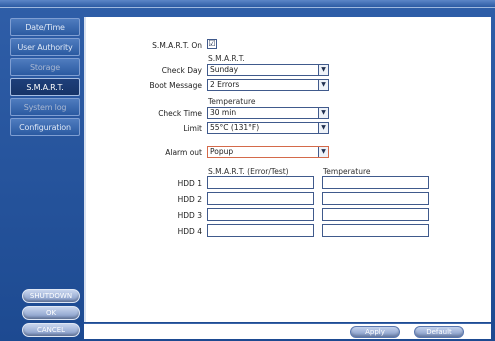 The image size is (495, 341). Describe the element at coordinates (175, 85) in the screenshot. I see `boot-message-label: Boot Message` at that location.